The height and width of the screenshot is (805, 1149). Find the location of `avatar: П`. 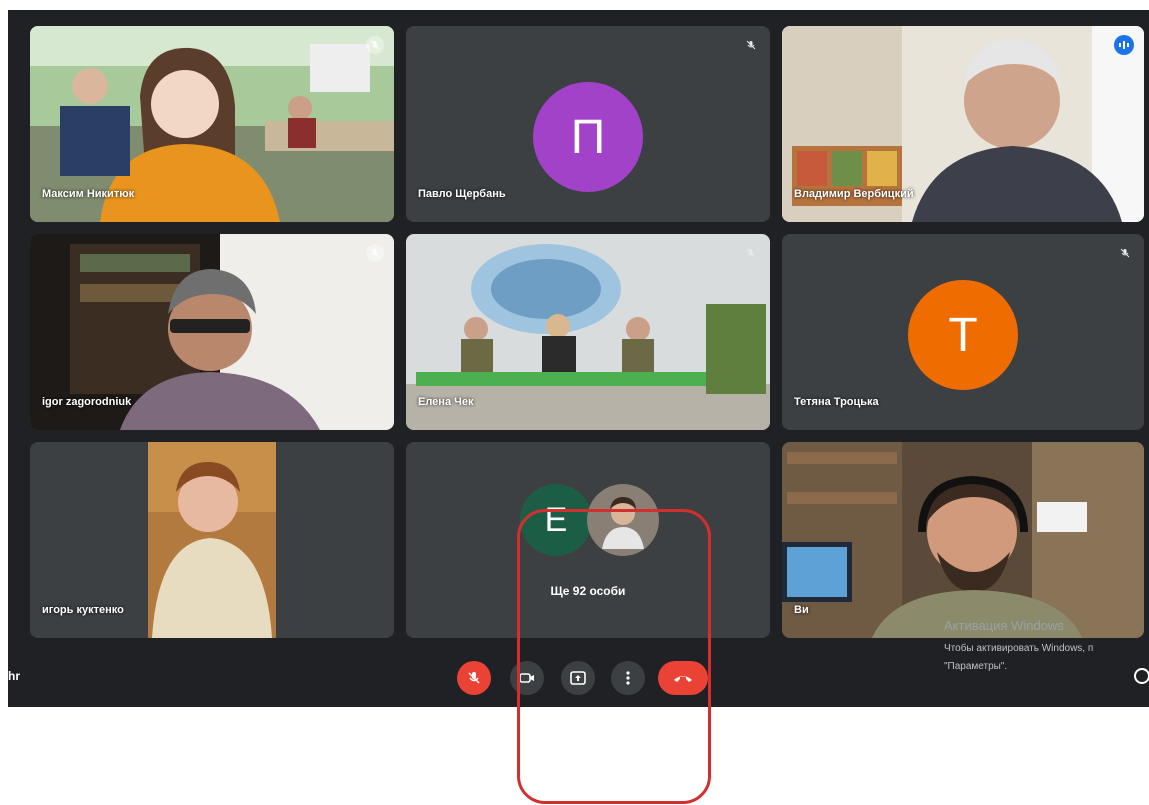

avatar: П is located at coordinates (588, 137).